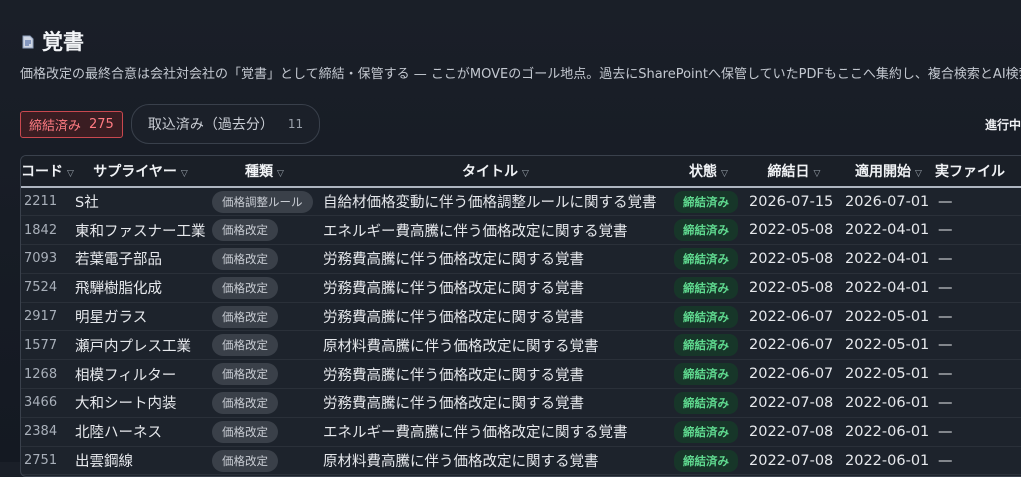 The image size is (1021, 477). What do you see at coordinates (262, 201) in the screenshot?
I see `type-badge: 価格調整ルール` at bounding box center [262, 201].